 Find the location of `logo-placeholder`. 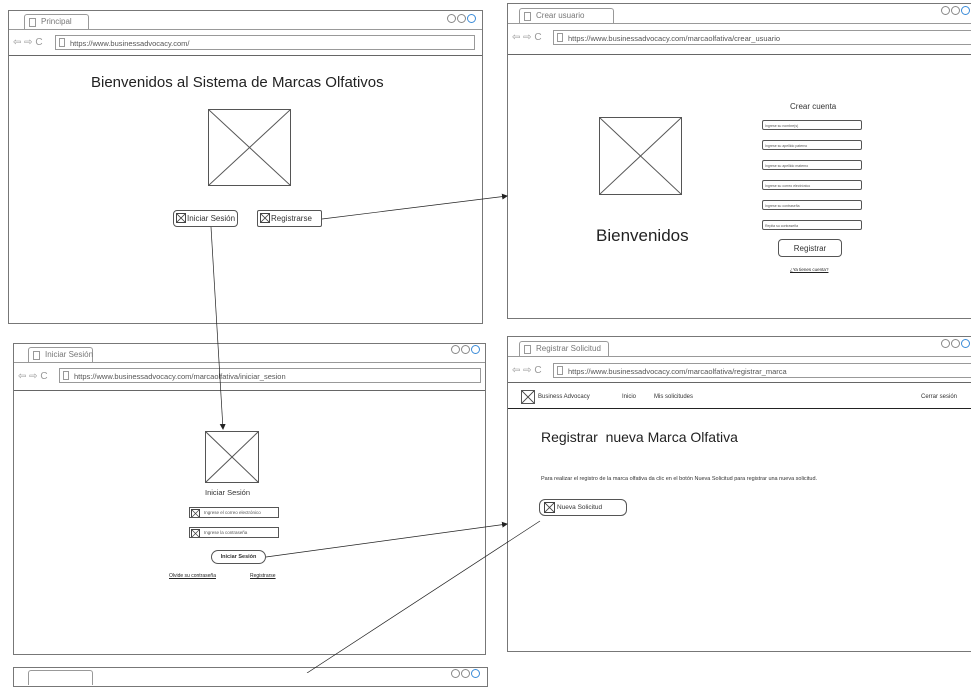

logo-placeholder is located at coordinates (528, 397).